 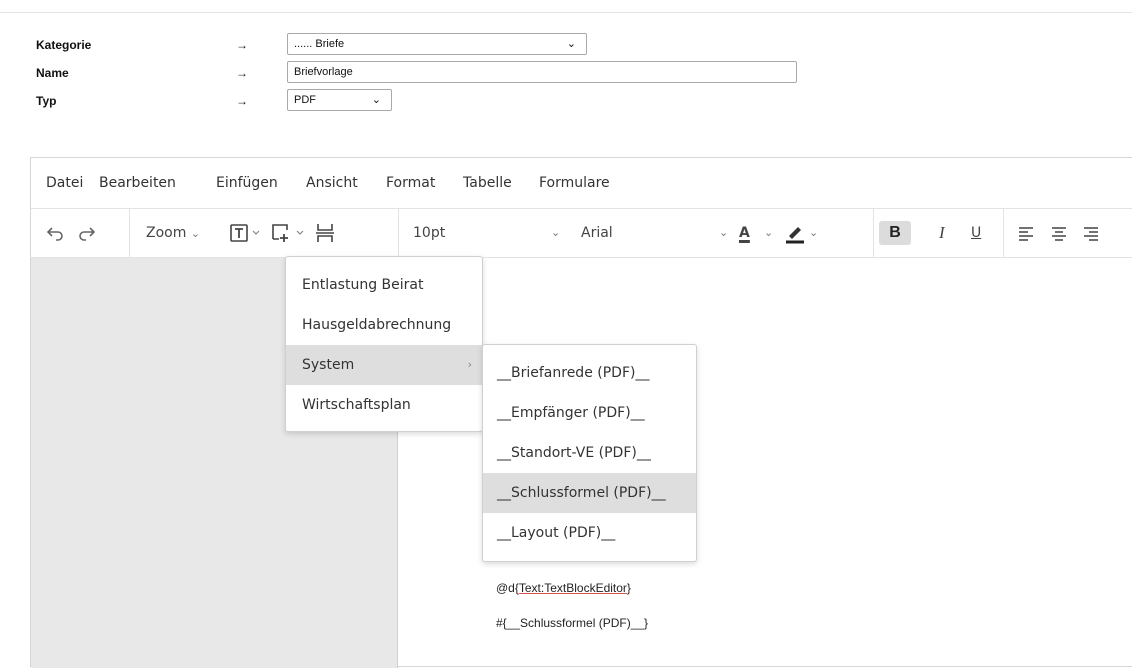 I want to click on name-input: Briefvorlage, so click(x=542, y=72).